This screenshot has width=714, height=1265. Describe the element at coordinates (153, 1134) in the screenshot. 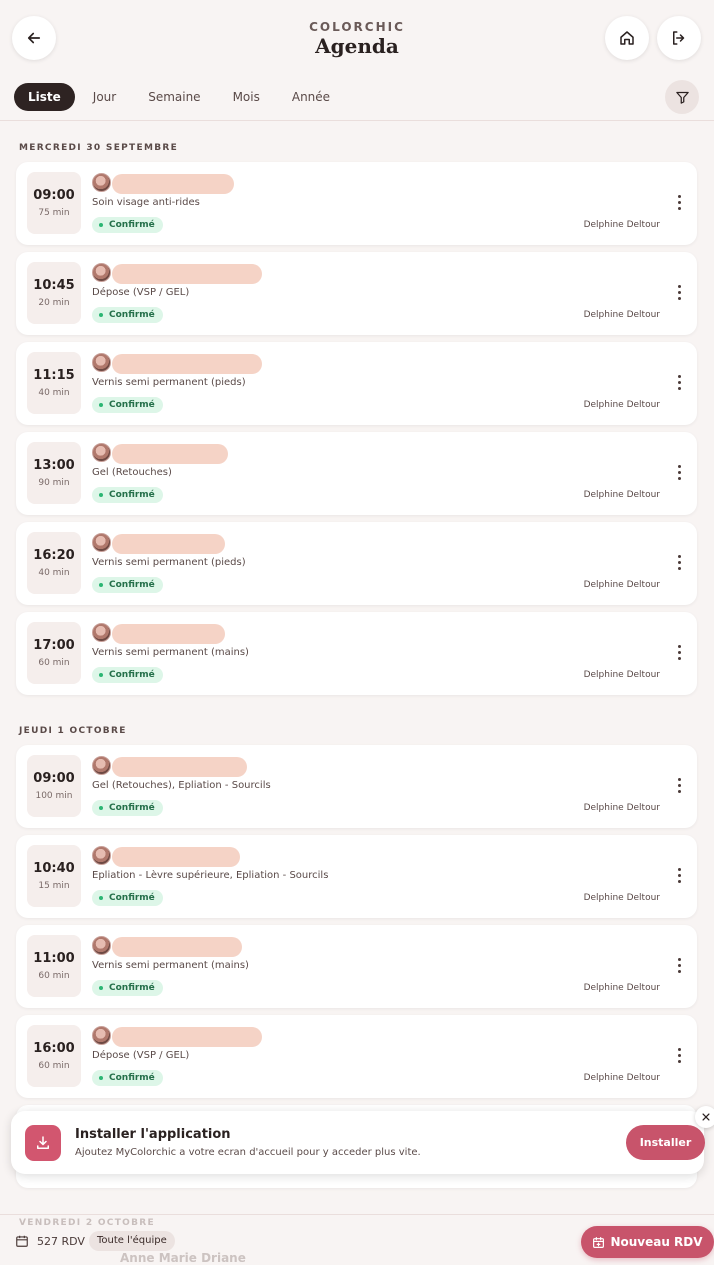

I see `install-title: Installer l'application` at that location.